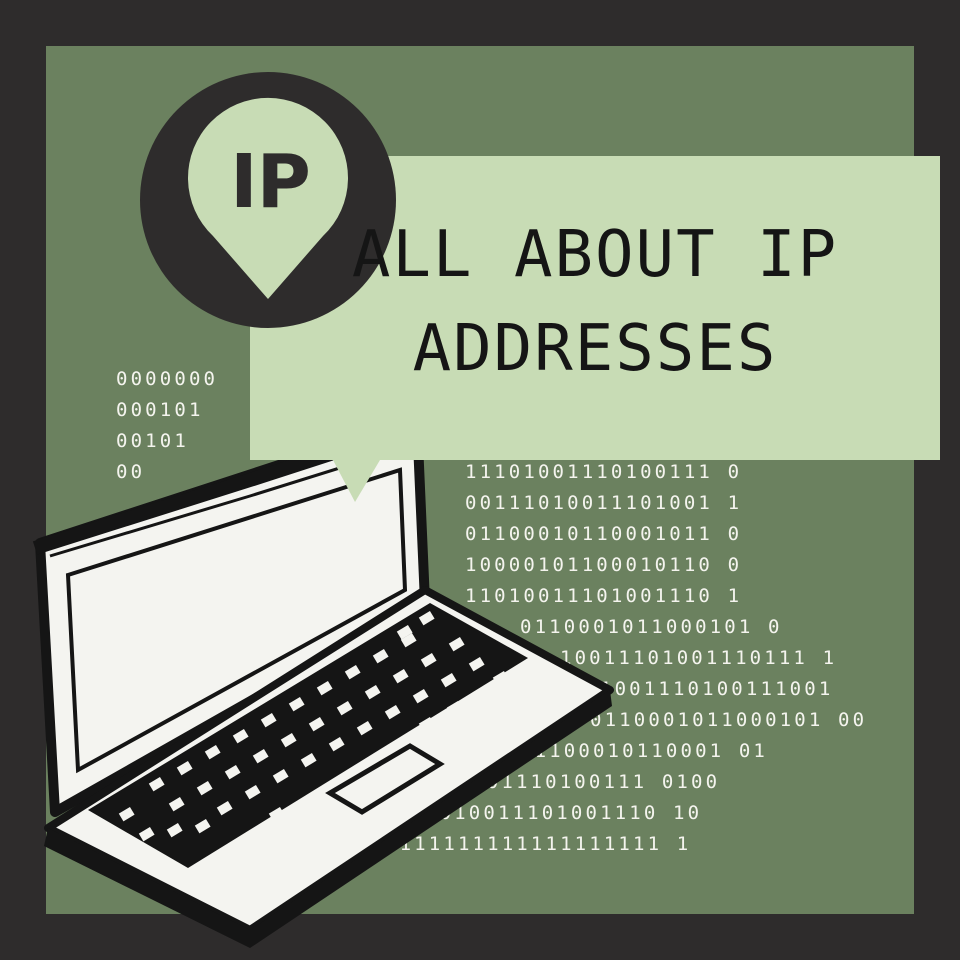 The width and height of the screenshot is (960, 960). I want to click on title-line-1: ALL ABOUT IP, so click(595, 255).